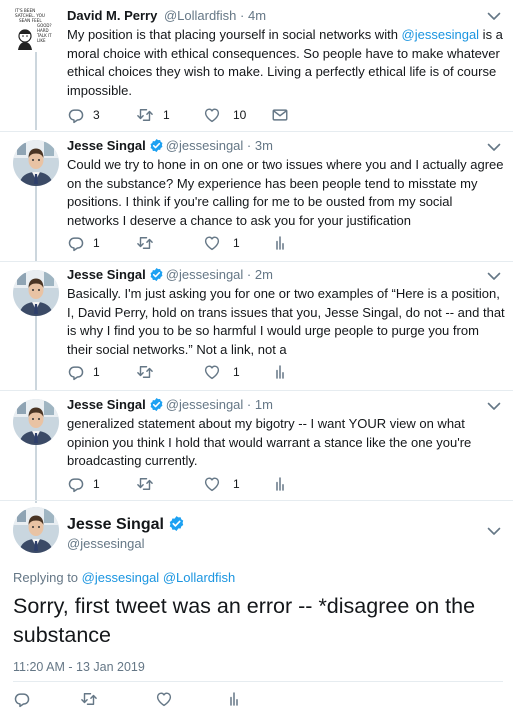  Describe the element at coordinates (280, 115) in the screenshot. I see `direct-message-button` at that location.